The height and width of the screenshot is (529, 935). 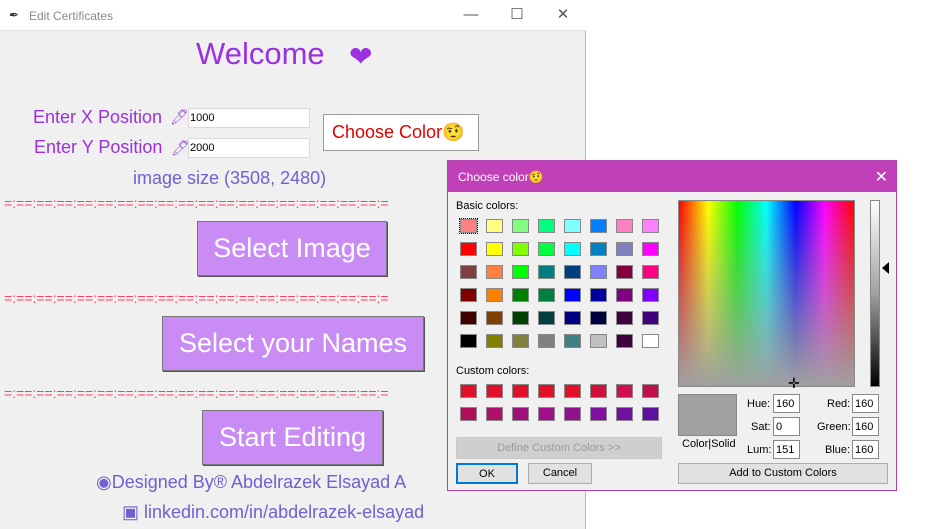 What do you see at coordinates (560, 473) in the screenshot?
I see `cancel-button: Cancel` at bounding box center [560, 473].